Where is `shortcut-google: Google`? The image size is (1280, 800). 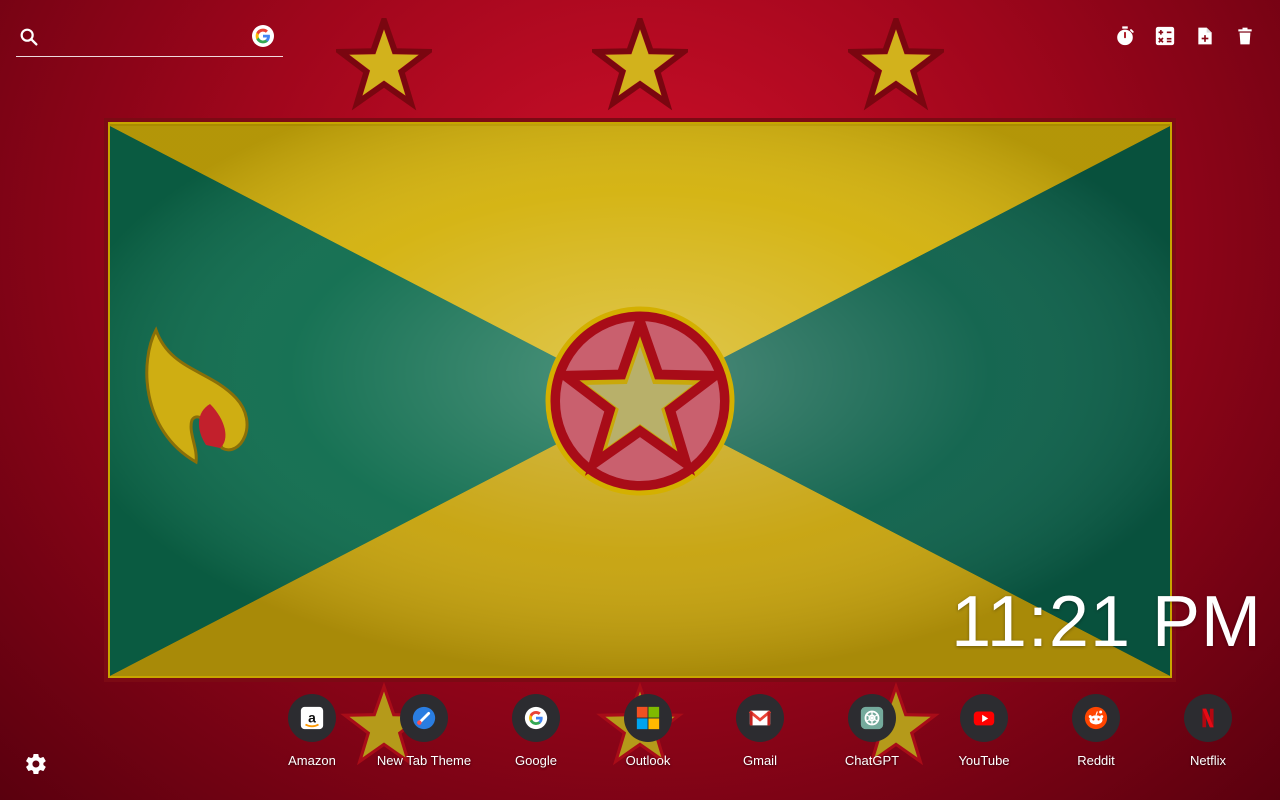 shortcut-google: Google is located at coordinates (536, 734).